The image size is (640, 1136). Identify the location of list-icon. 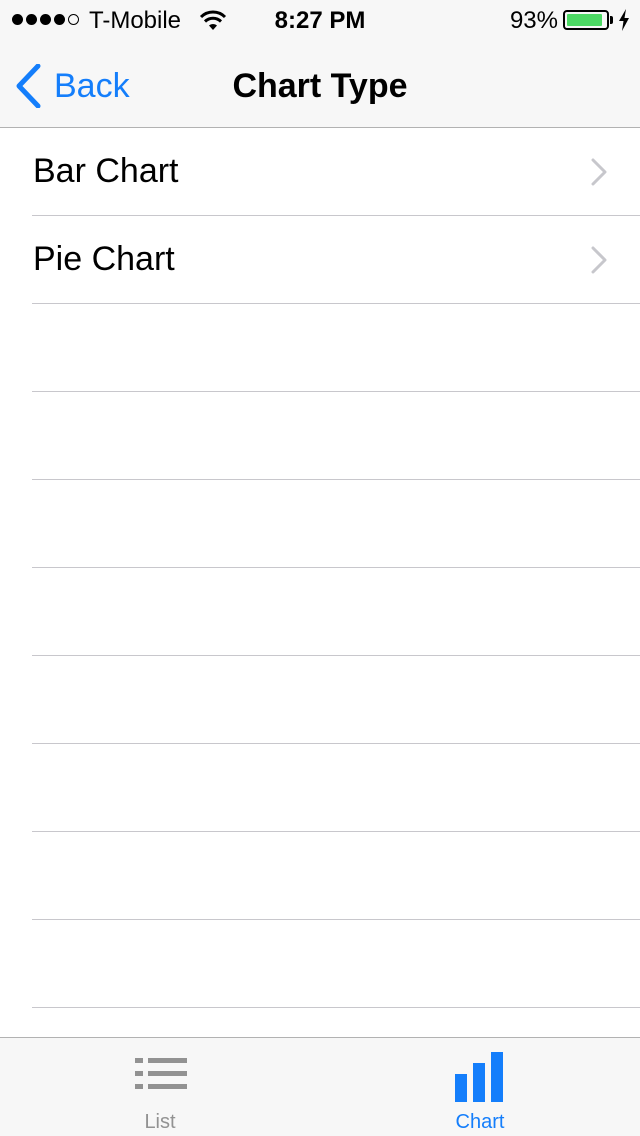
(161, 1073).